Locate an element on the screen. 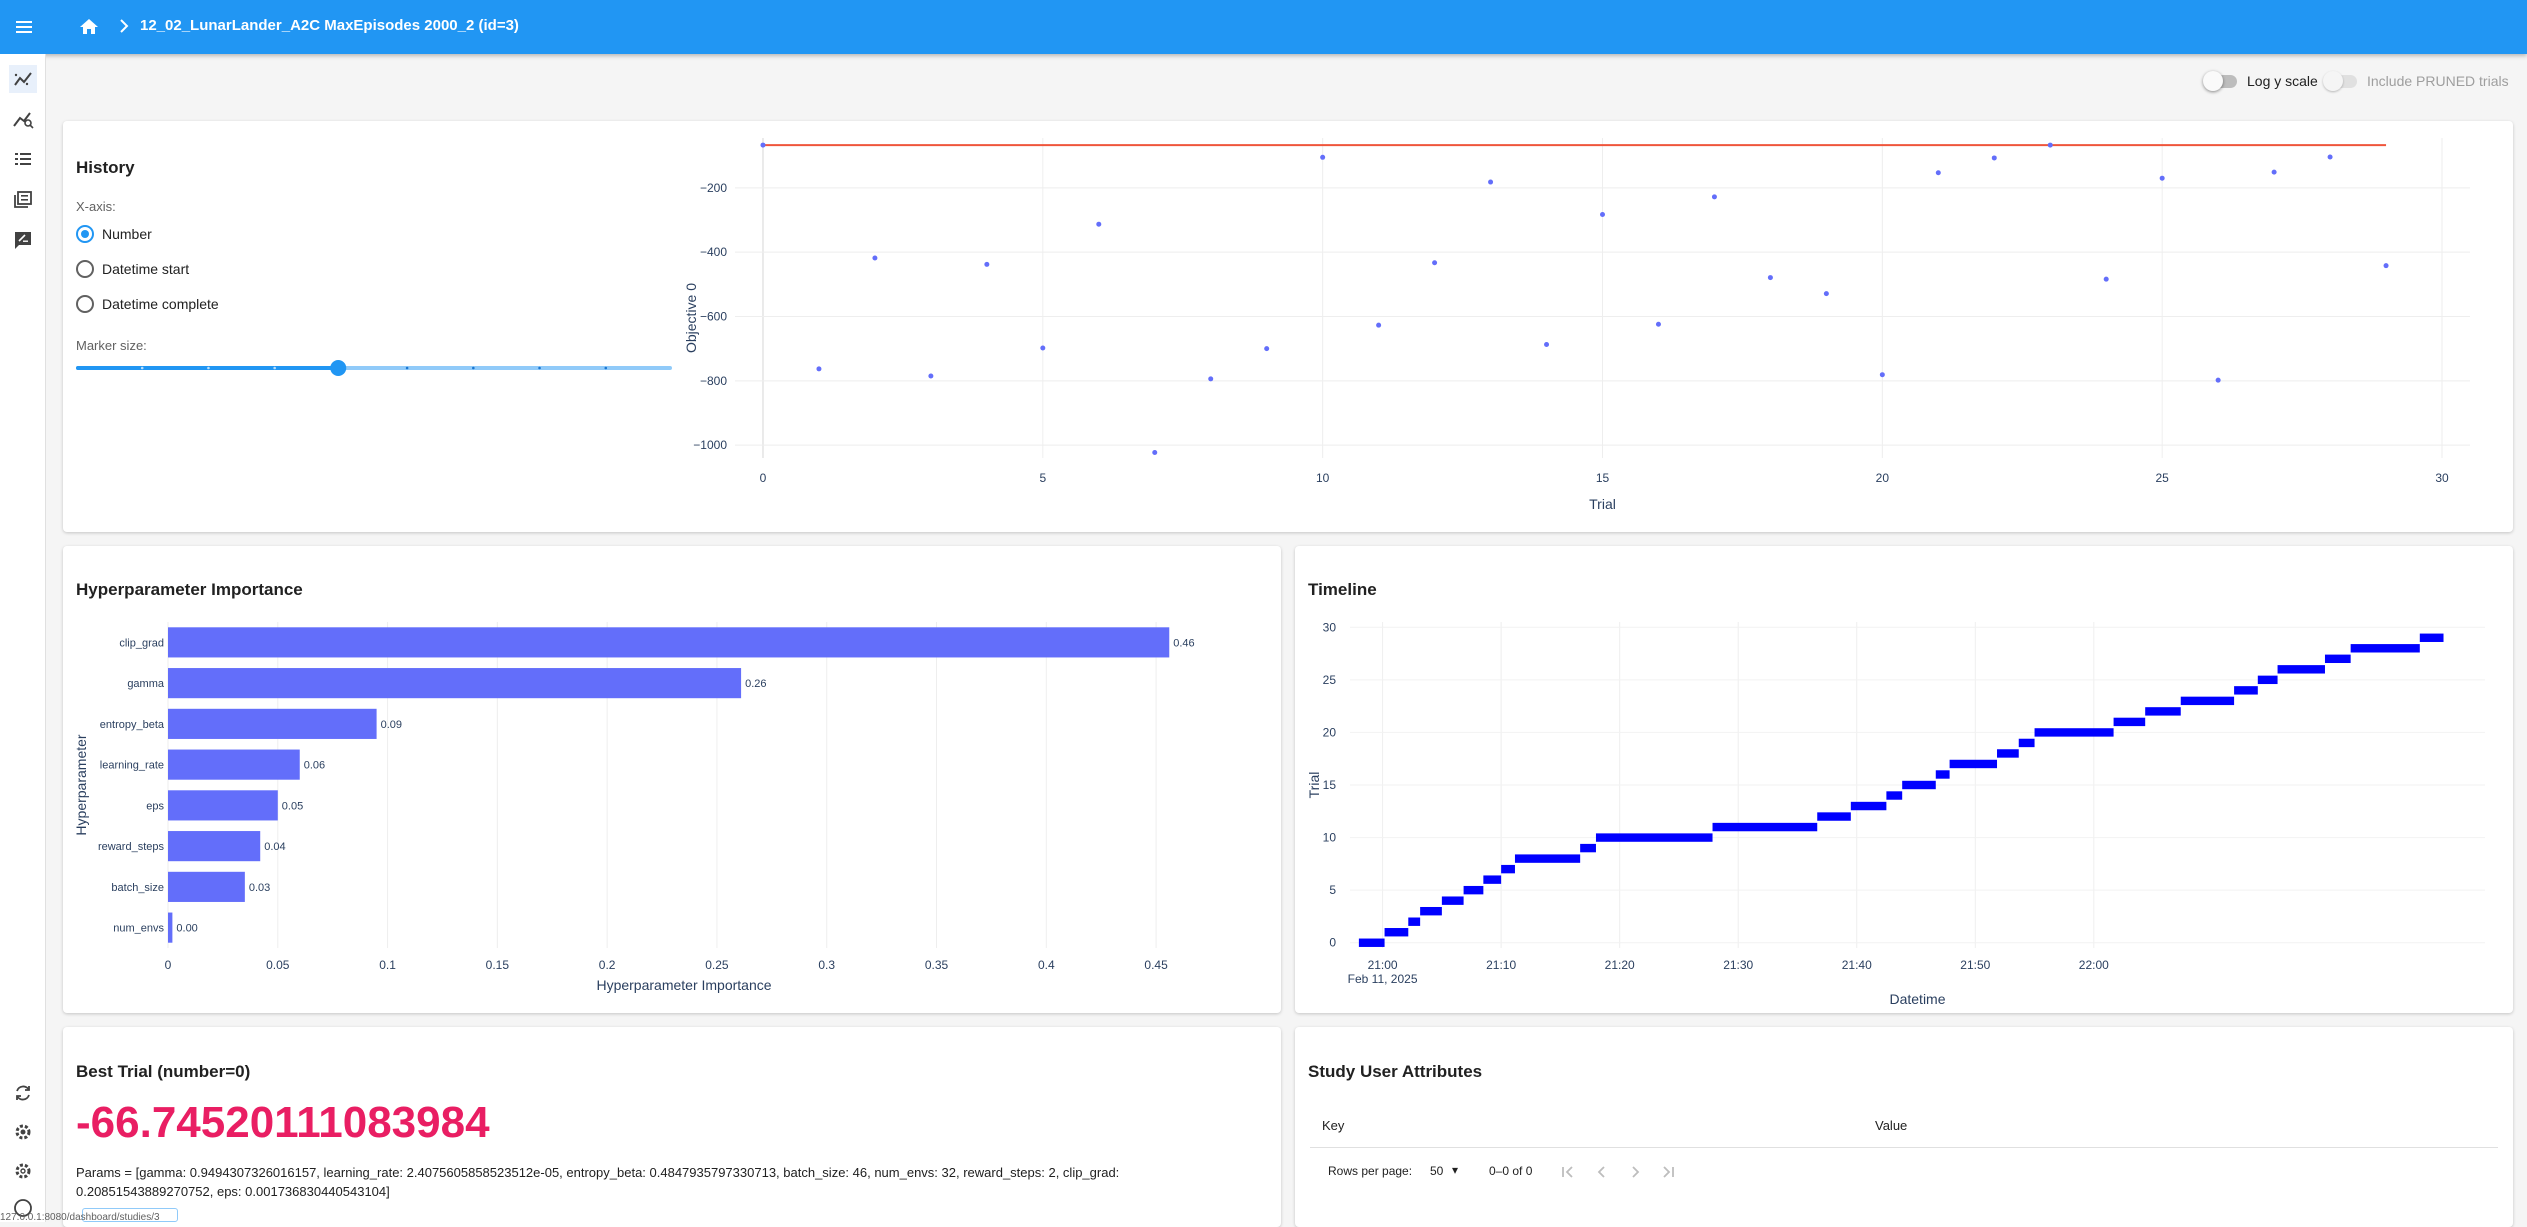 This screenshot has width=2527, height=1227. sidebar is located at coordinates (23, 638).